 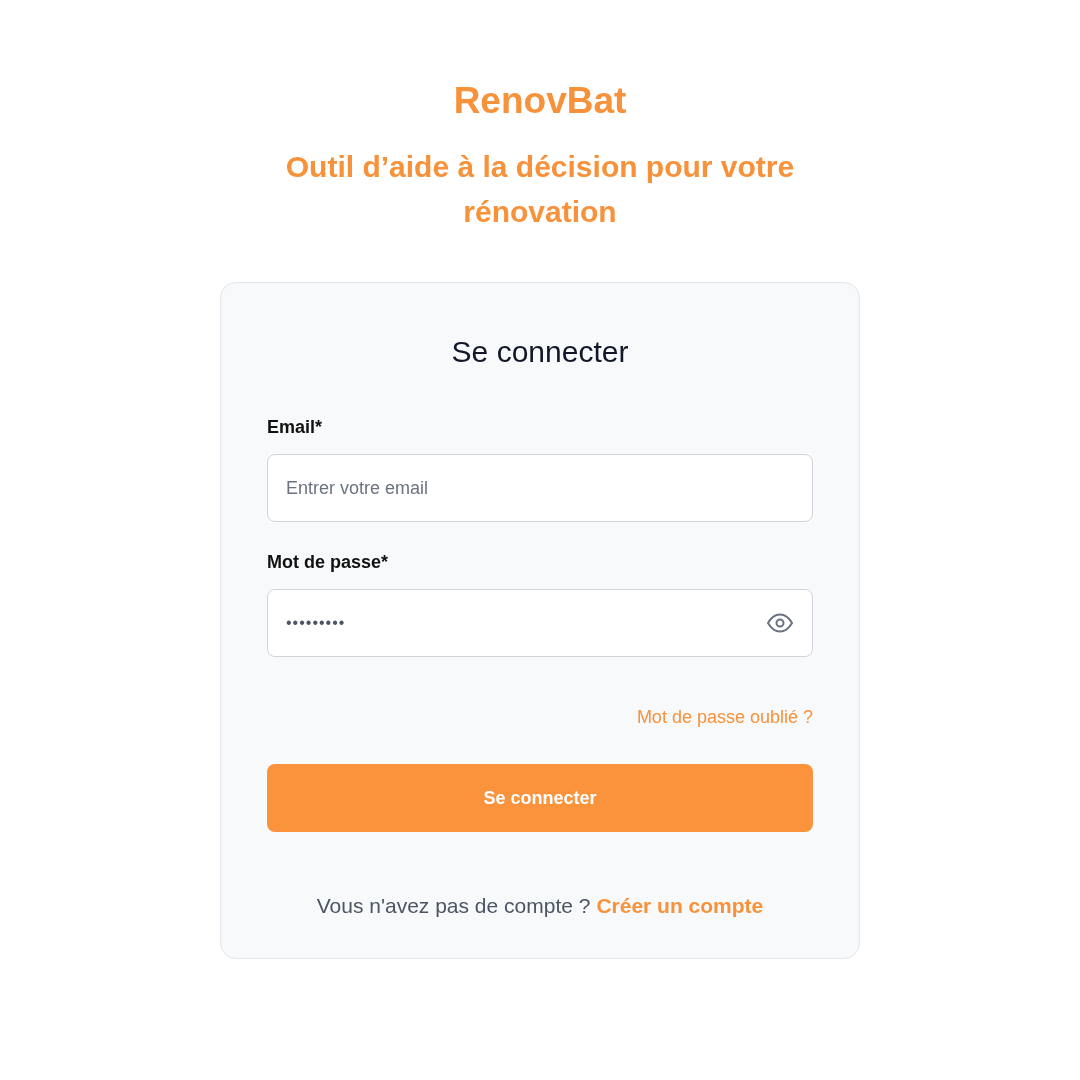 What do you see at coordinates (540, 101) in the screenshot?
I see `app-title: RenovBat` at bounding box center [540, 101].